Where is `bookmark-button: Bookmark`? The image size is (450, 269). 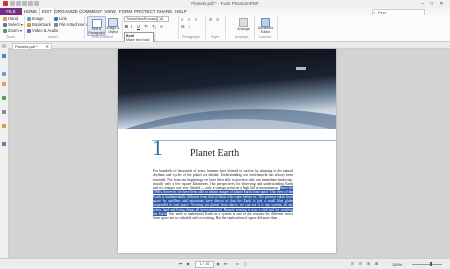
bookmark-button: Bookmark is located at coordinates (39, 24).